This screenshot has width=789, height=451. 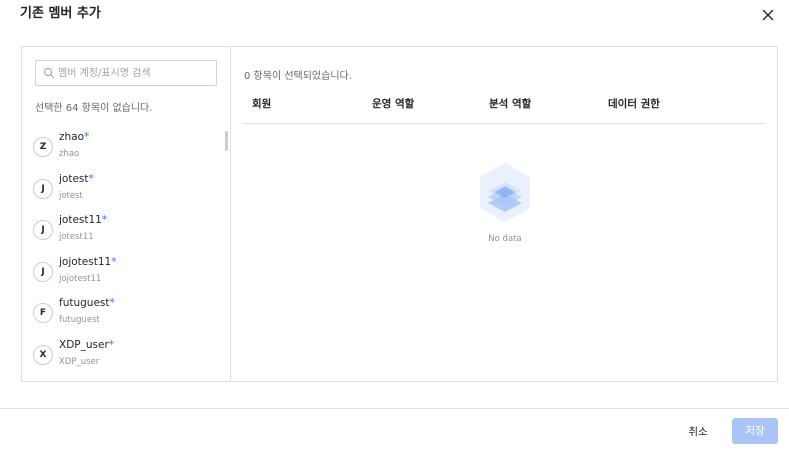 I want to click on member-display-name: jotest11, so click(x=80, y=220).